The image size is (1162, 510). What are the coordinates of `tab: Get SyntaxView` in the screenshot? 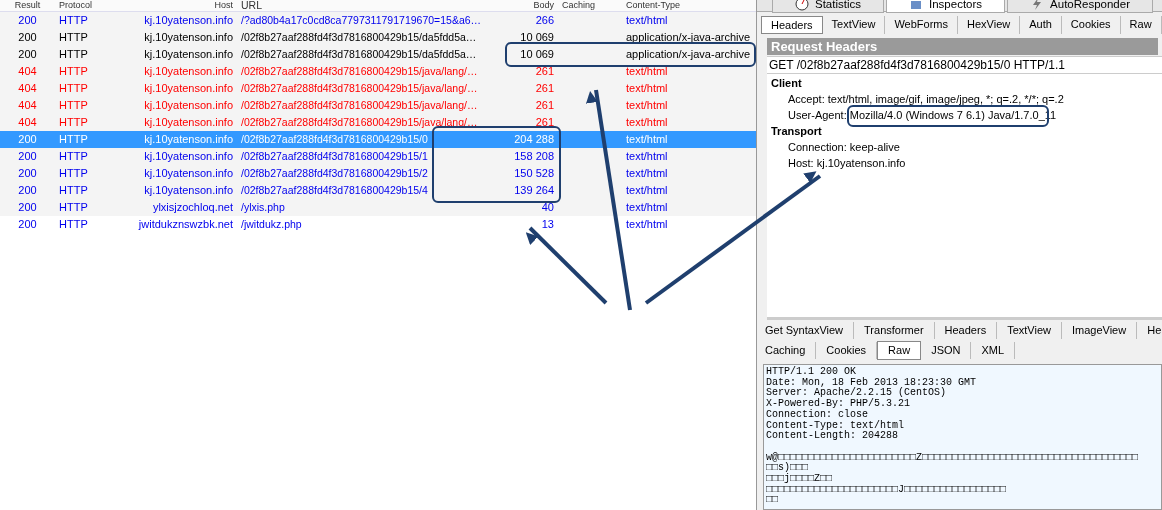 It's located at (809, 330).